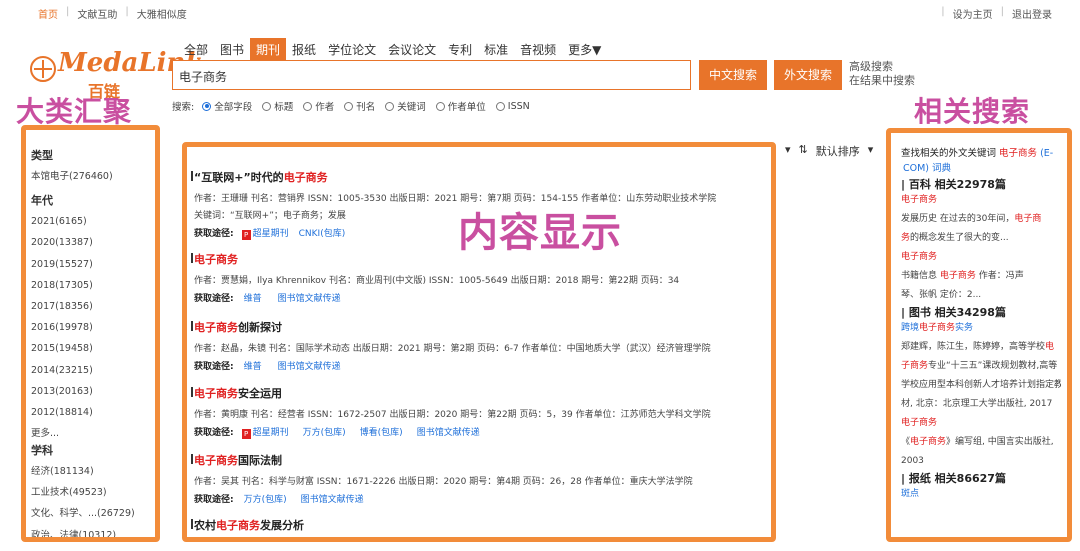 This screenshot has height=551, width=1080. I want to click on top-link-doc-help: 文献互助, so click(97, 13).